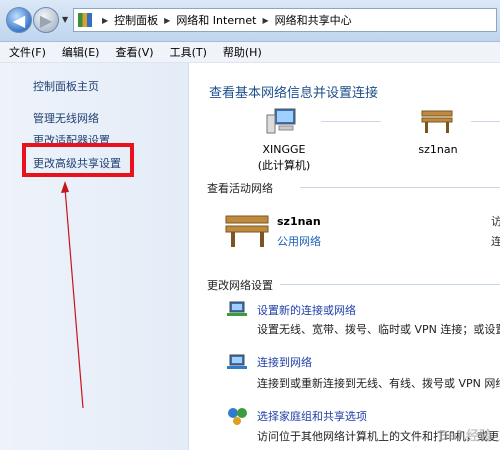 The height and width of the screenshot is (450, 500). What do you see at coordinates (465, 436) in the screenshot?
I see `watermark: Bai 经验` at bounding box center [465, 436].